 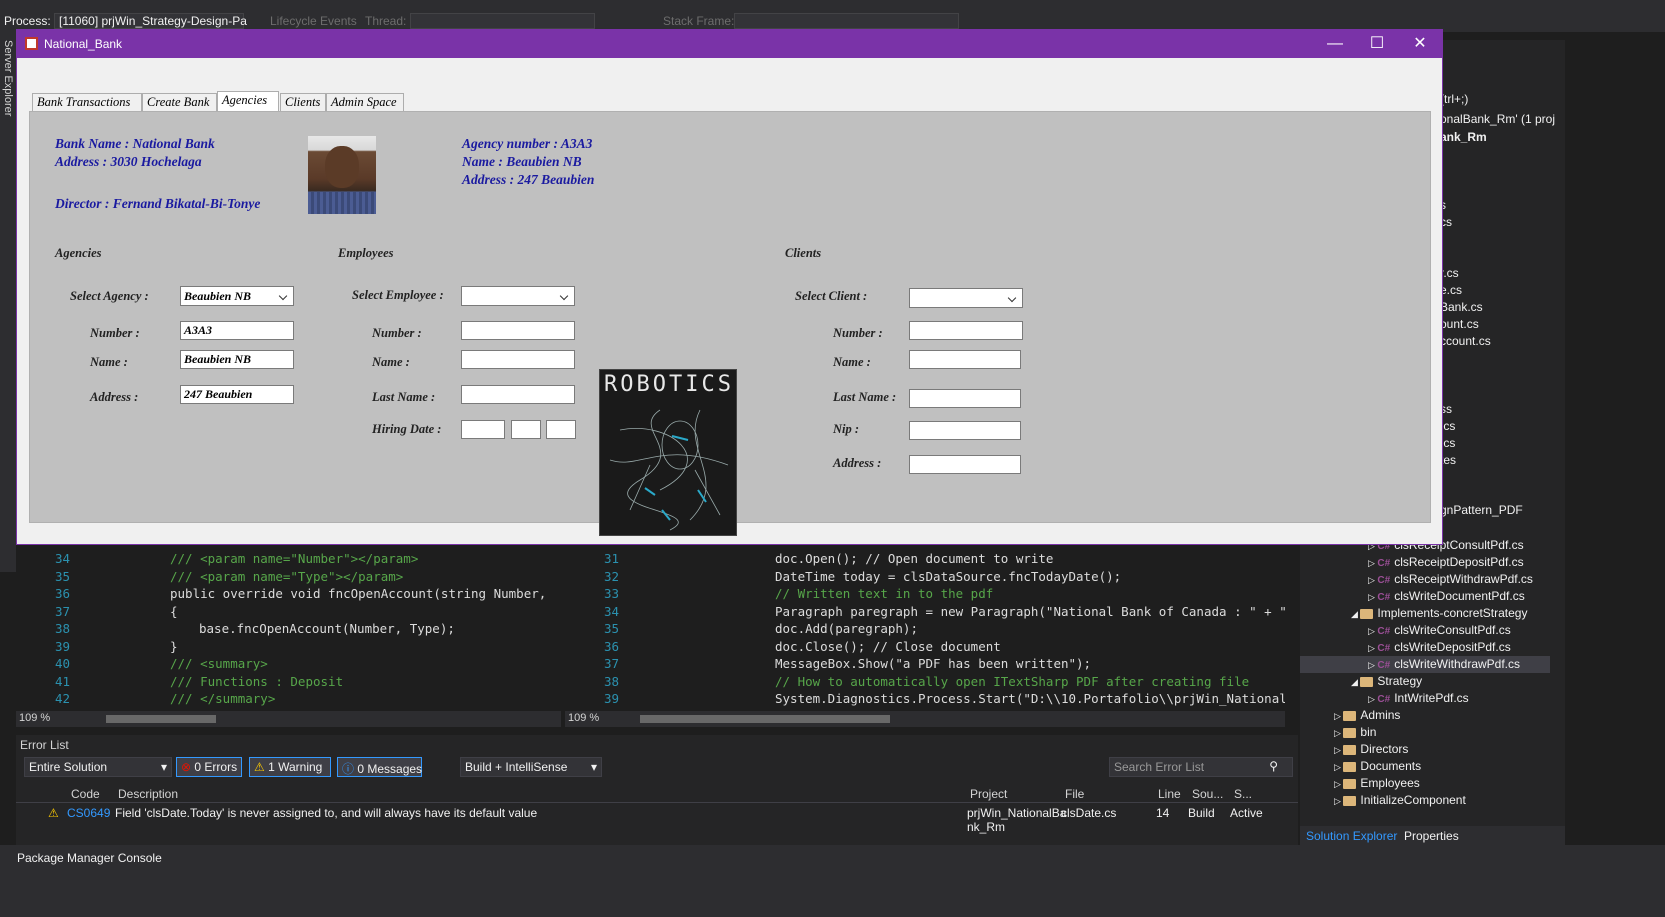 I want to click on tree-folder: ▷ Documents, so click(x=1425, y=766).